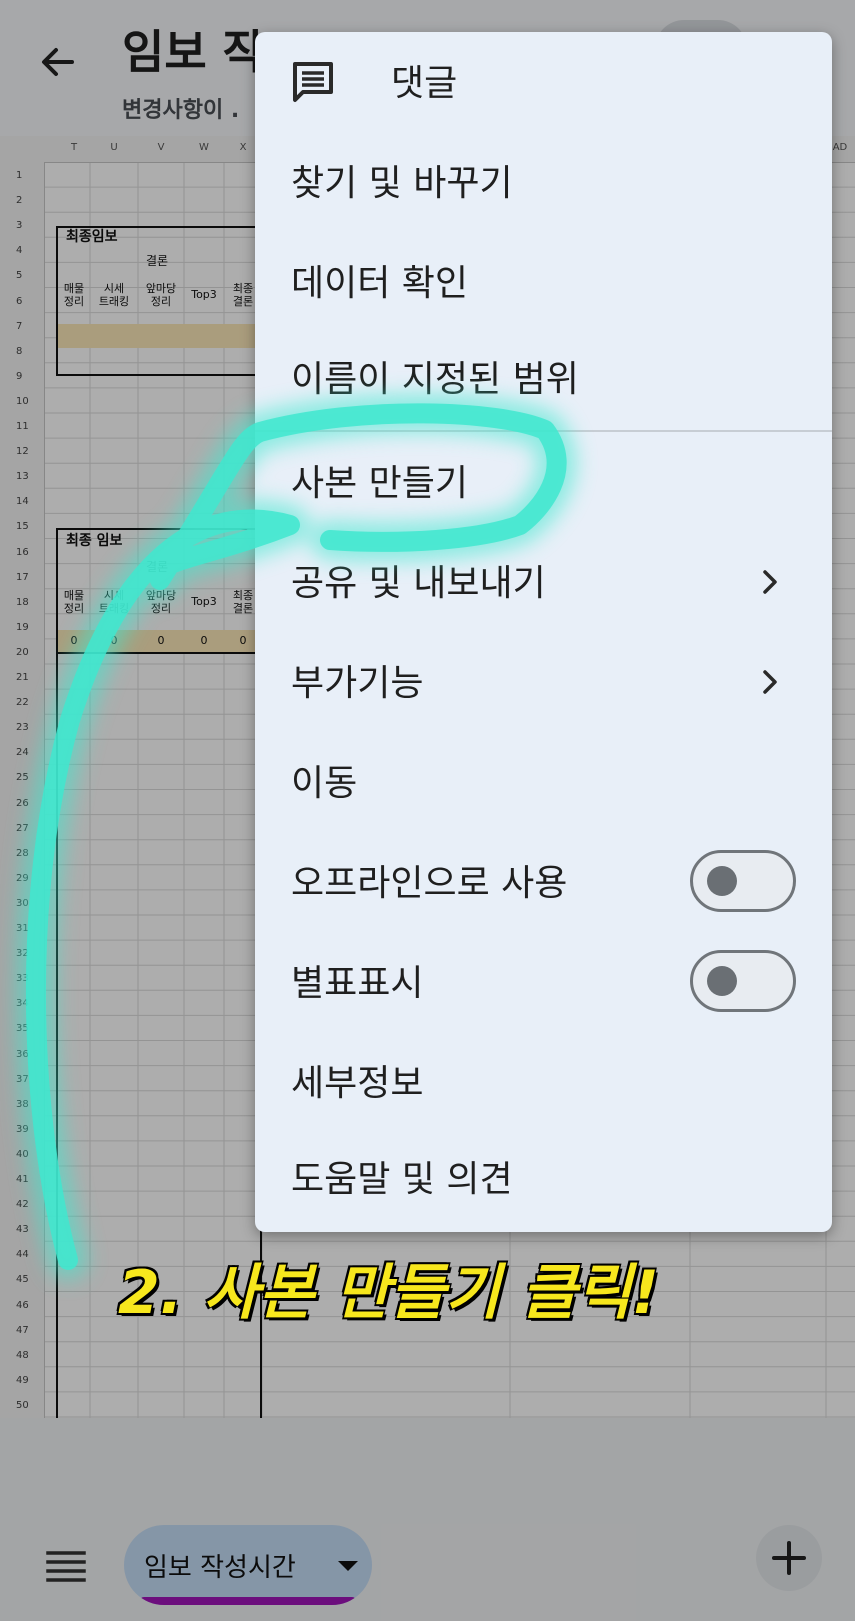 This screenshot has width=855, height=1621. Describe the element at coordinates (402, 183) in the screenshot. I see `menu-item-label: 찾기 및 바꾸기` at that location.